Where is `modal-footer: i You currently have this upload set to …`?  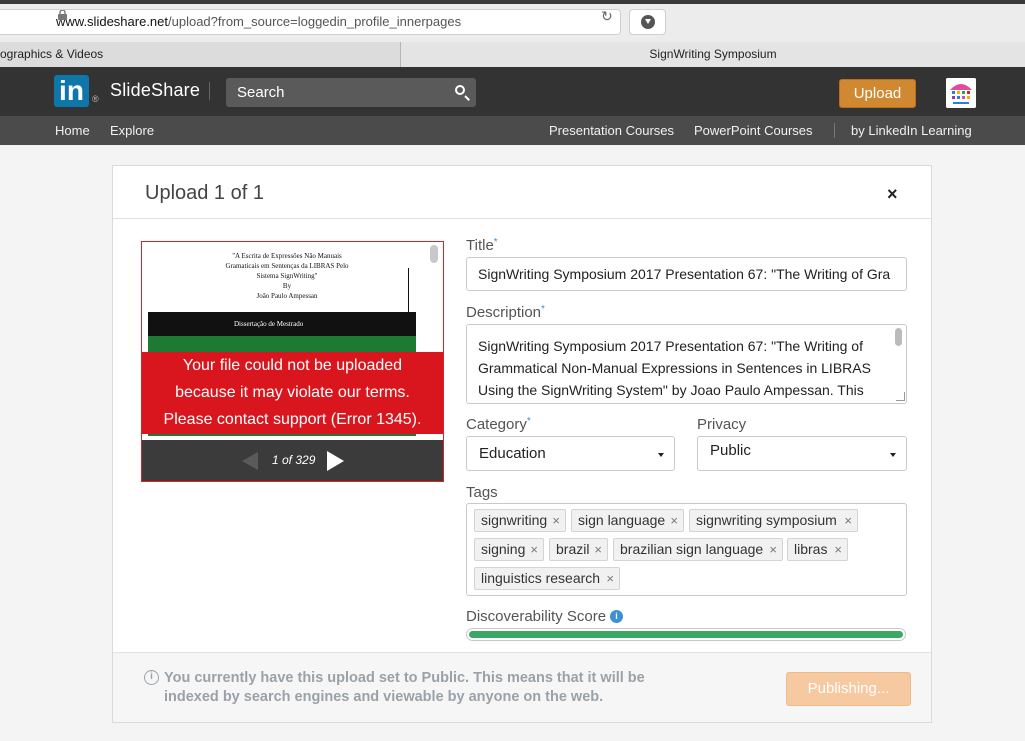
modal-footer: i You currently have this upload set to … is located at coordinates (522, 687).